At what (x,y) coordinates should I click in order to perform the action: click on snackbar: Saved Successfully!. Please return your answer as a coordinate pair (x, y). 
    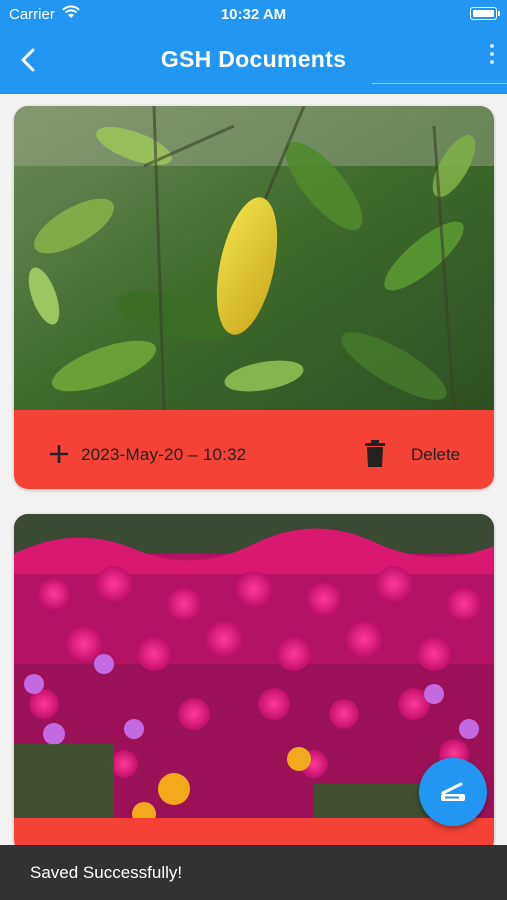
    Looking at the image, I should click on (253, 872).